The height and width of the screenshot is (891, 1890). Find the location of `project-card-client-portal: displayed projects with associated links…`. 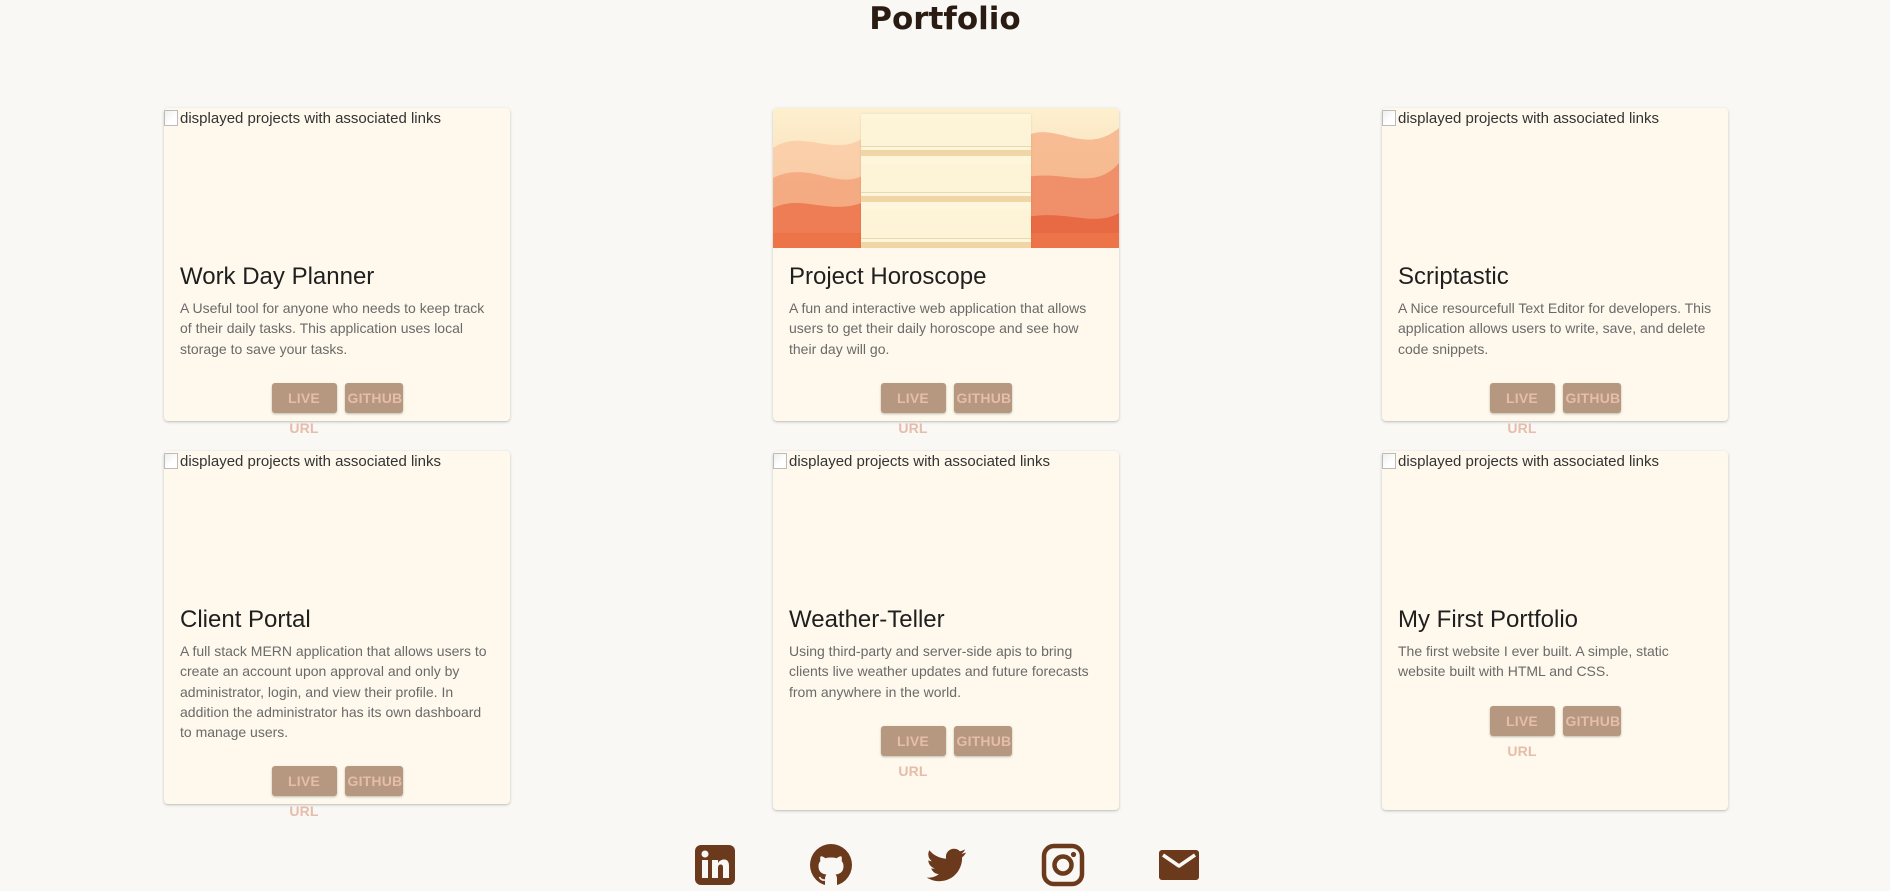

project-card-client-portal: displayed projects with associated links… is located at coordinates (337, 635).